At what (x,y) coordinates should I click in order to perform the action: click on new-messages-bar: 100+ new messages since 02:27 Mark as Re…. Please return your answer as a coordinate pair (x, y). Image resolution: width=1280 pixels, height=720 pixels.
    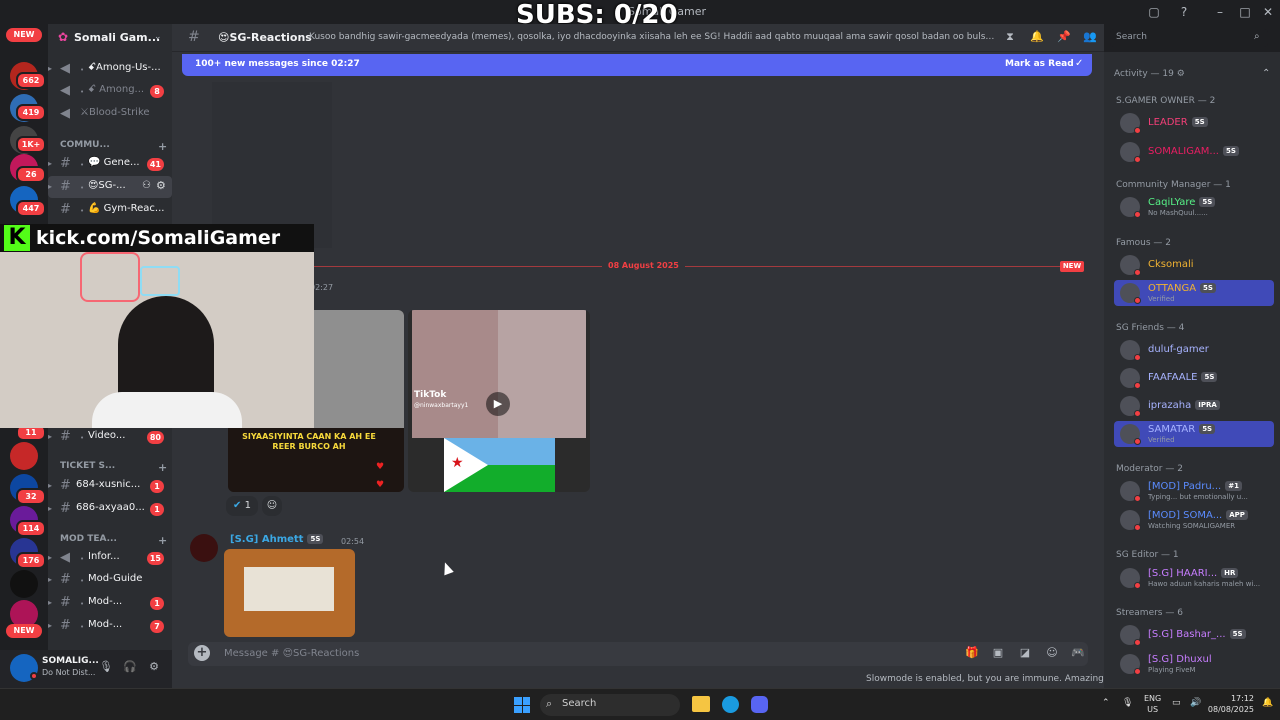
    Looking at the image, I should click on (637, 65).